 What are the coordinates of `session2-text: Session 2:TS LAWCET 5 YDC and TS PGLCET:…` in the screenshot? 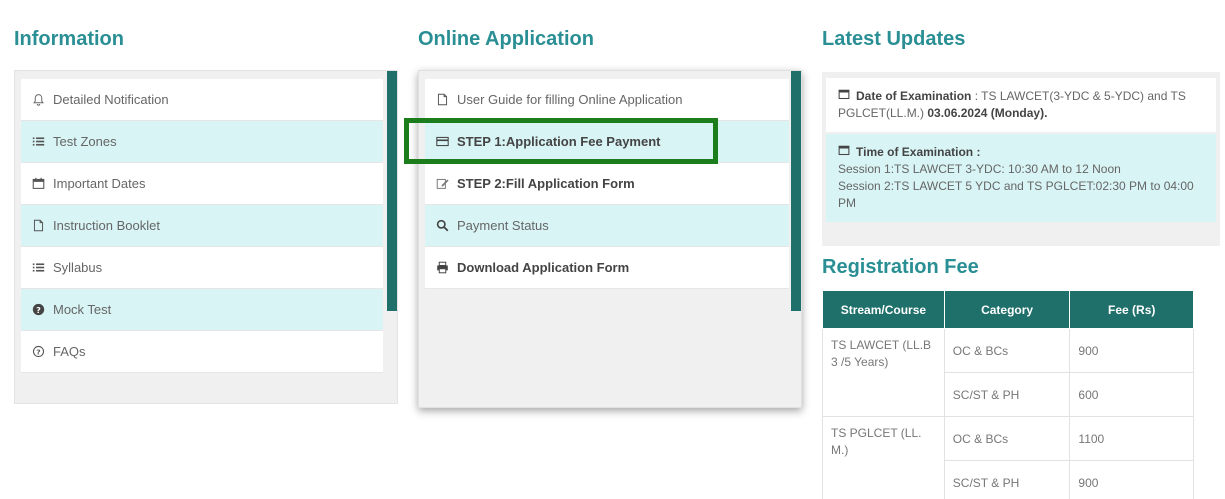 It's located at (1016, 194).